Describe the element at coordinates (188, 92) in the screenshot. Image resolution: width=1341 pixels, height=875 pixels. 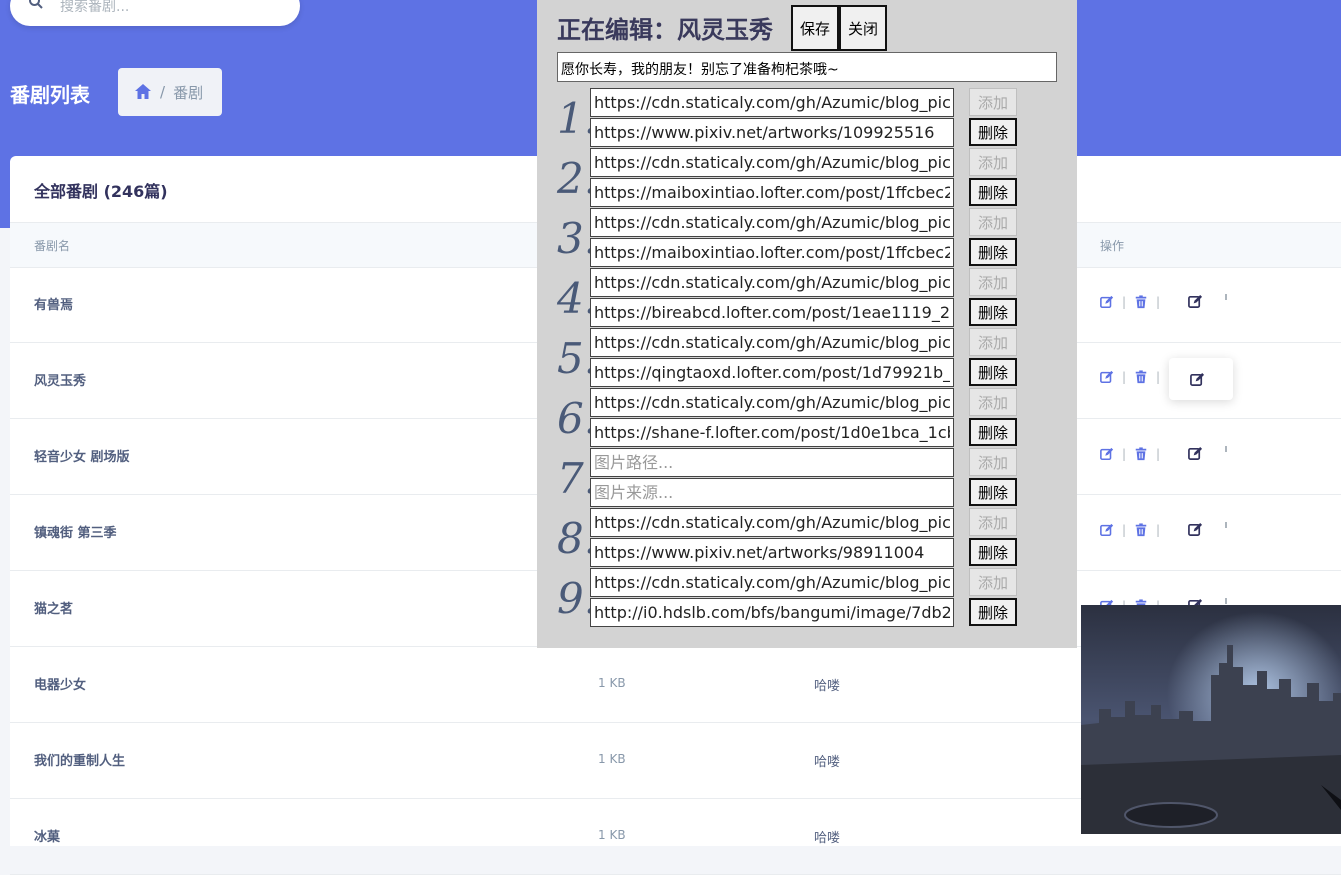
I see `breadcrumb-current: 番剧` at that location.